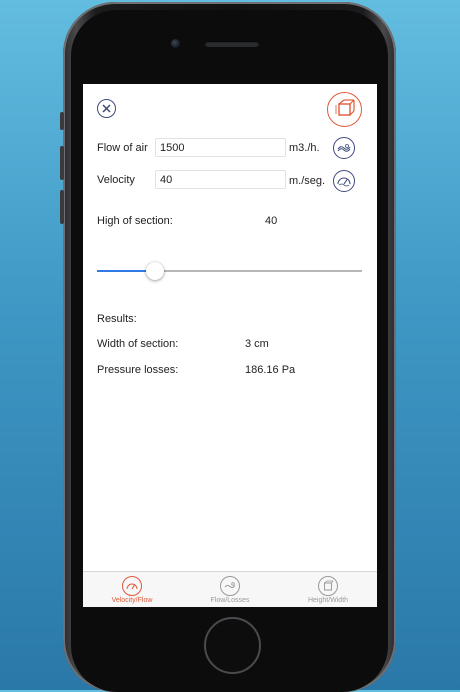 The image size is (460, 692). Describe the element at coordinates (220, 179) in the screenshot. I see `velocity-input` at that location.